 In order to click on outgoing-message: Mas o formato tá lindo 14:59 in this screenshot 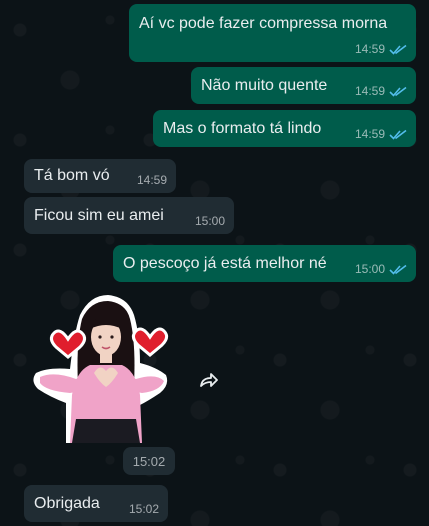, I will do `click(284, 128)`.